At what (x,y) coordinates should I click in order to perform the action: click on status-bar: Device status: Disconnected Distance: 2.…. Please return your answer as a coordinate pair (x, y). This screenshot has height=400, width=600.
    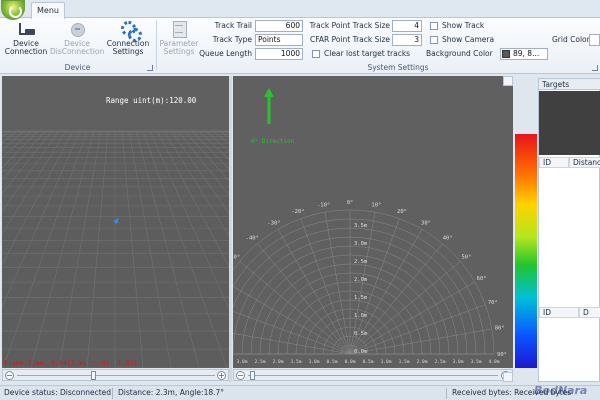
    Looking at the image, I should click on (300, 392).